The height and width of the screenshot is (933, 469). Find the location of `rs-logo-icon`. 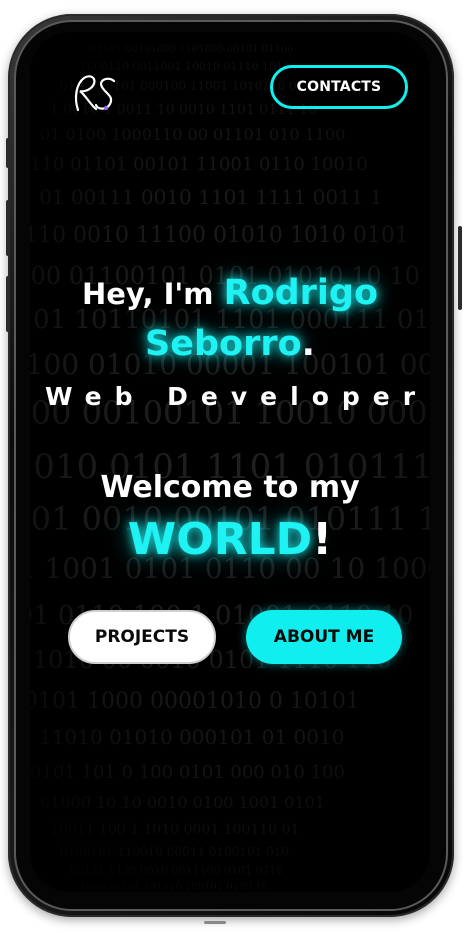

rs-logo-icon is located at coordinates (95, 94).